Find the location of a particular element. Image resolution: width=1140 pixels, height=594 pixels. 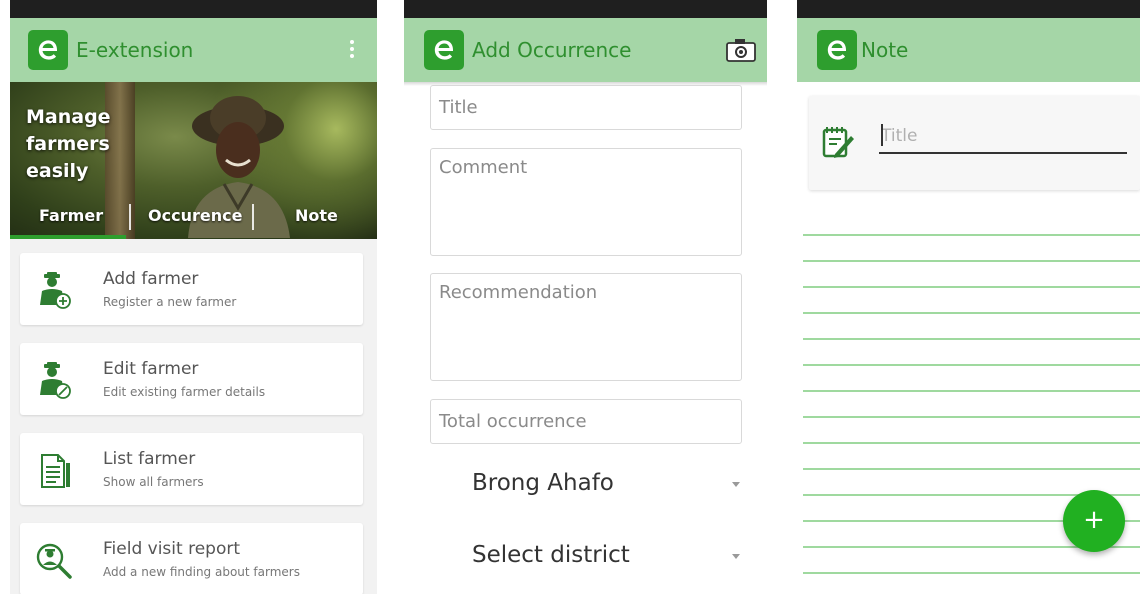

note-title-card is located at coordinates (974, 143).